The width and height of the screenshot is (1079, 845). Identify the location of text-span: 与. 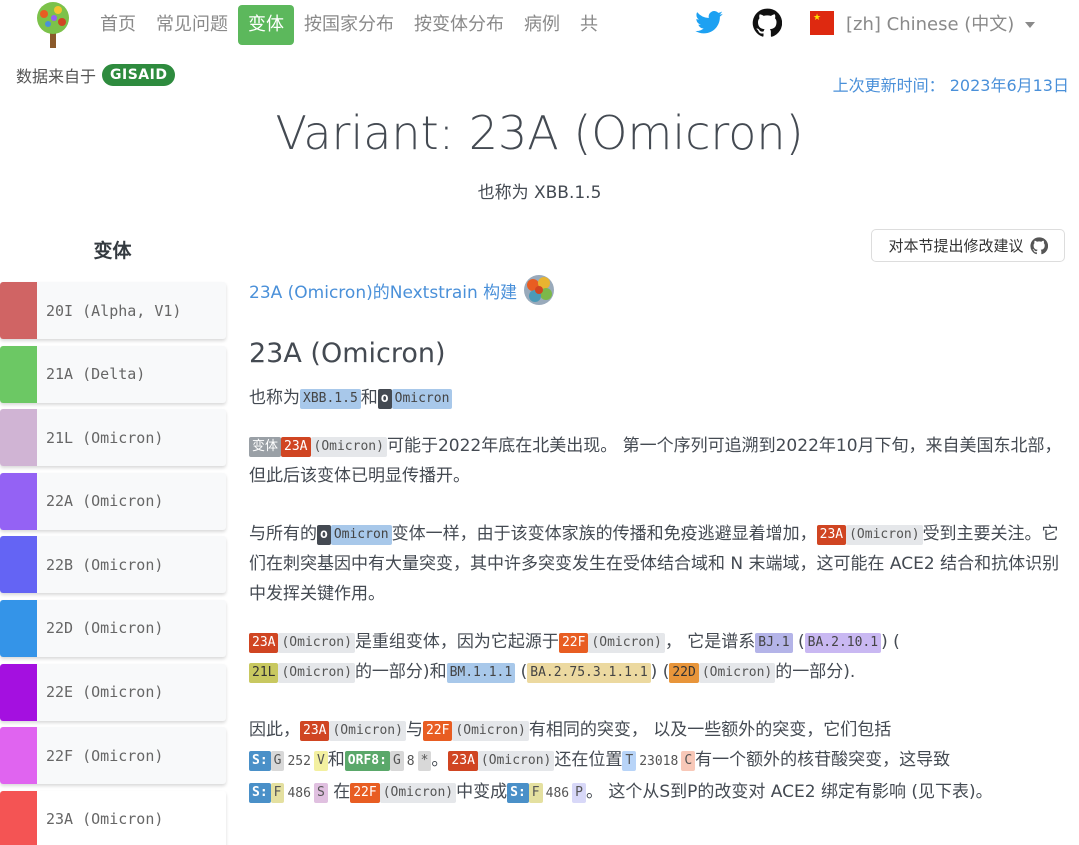
(414, 730).